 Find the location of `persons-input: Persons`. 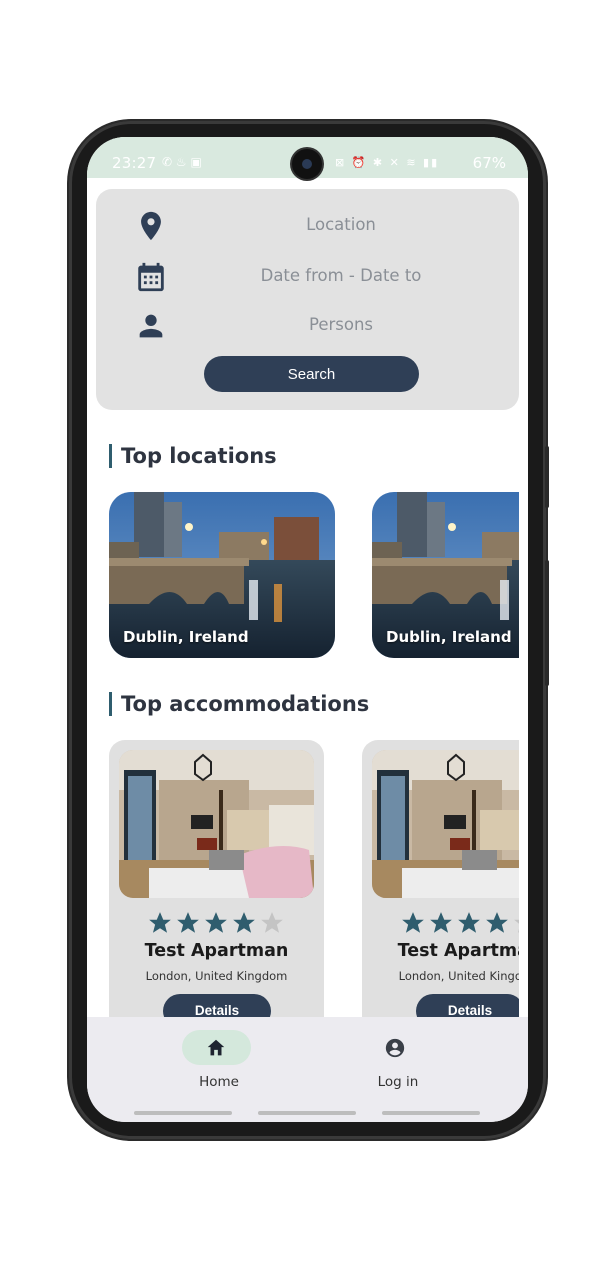

persons-input: Persons is located at coordinates (341, 324).